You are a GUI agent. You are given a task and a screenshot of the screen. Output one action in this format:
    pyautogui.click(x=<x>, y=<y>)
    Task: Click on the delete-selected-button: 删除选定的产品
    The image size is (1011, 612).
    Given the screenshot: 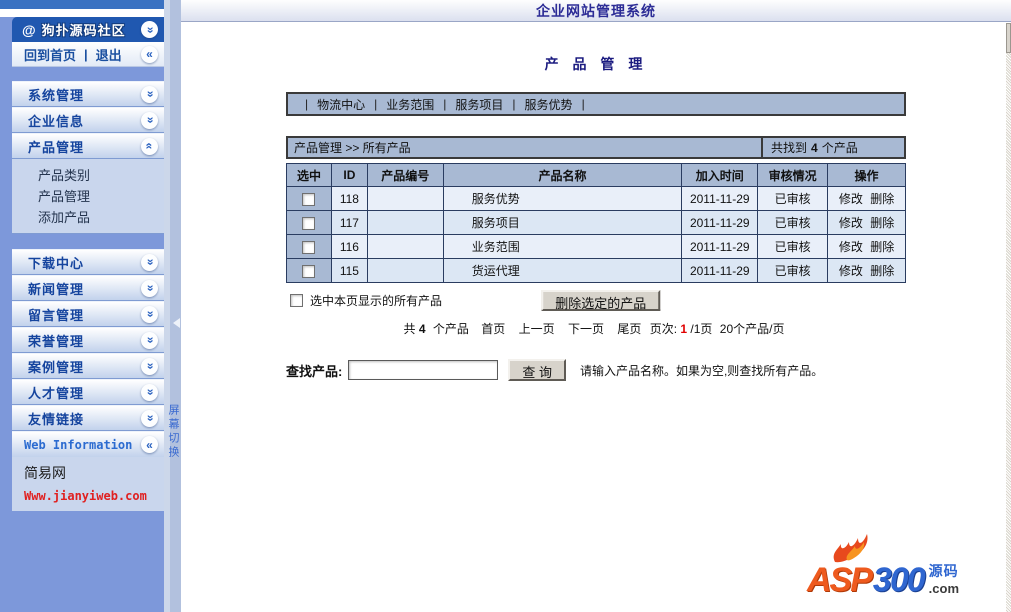 What is the action you would take?
    pyautogui.click(x=601, y=300)
    